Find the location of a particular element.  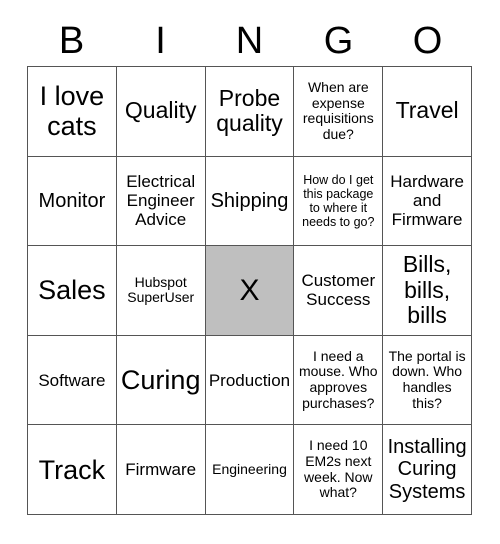

bingo-cell-n4: Production is located at coordinates (250, 380).